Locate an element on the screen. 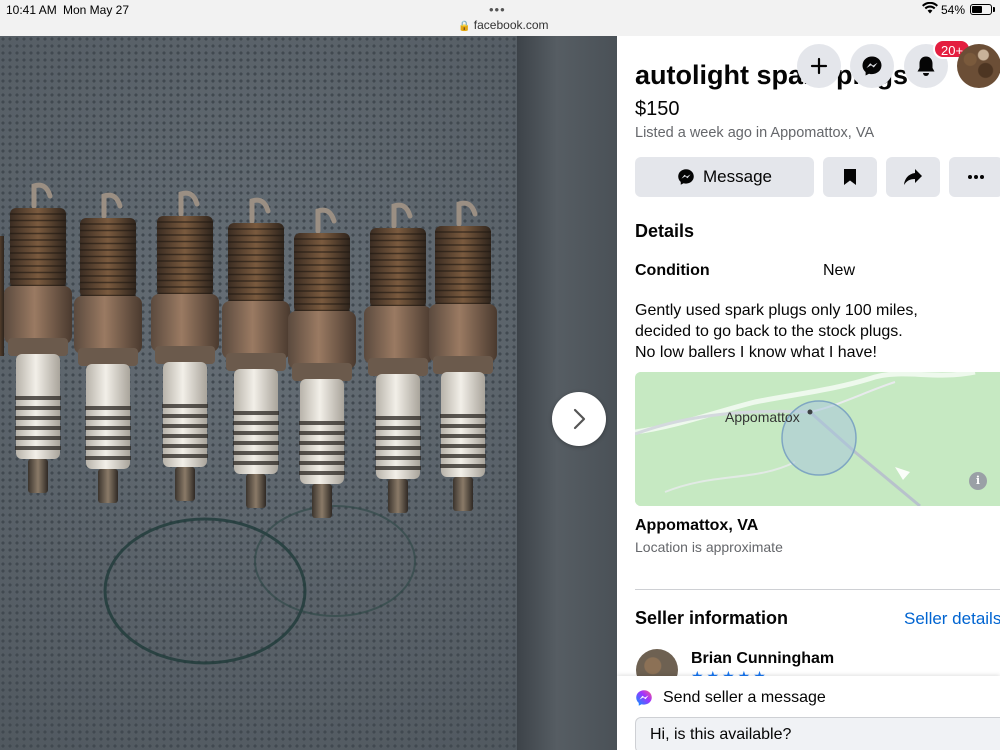  share-arrow-icon is located at coordinates (913, 177).